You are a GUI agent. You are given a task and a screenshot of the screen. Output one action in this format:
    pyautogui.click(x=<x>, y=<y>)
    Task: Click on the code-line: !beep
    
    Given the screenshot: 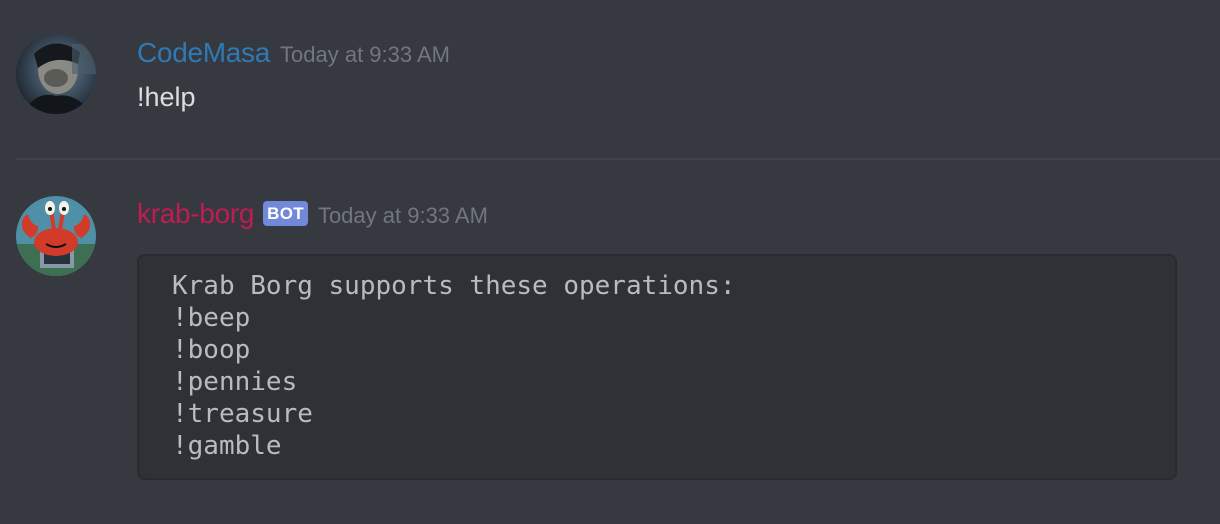 What is the action you would take?
    pyautogui.click(x=211, y=318)
    